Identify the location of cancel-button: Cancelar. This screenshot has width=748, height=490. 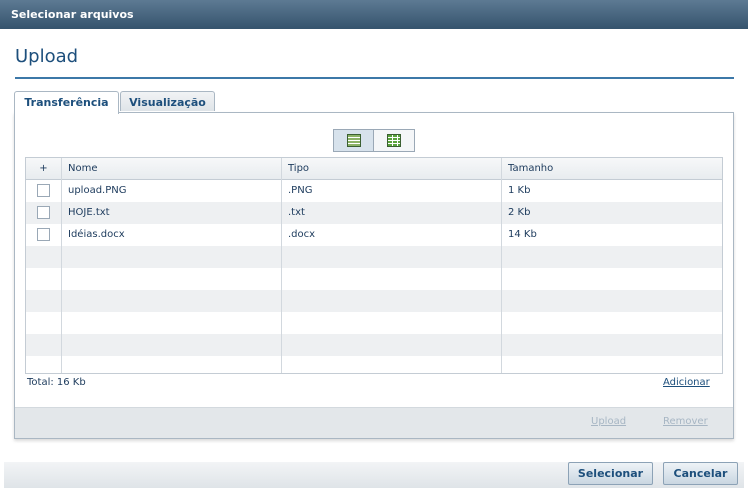
(700, 473).